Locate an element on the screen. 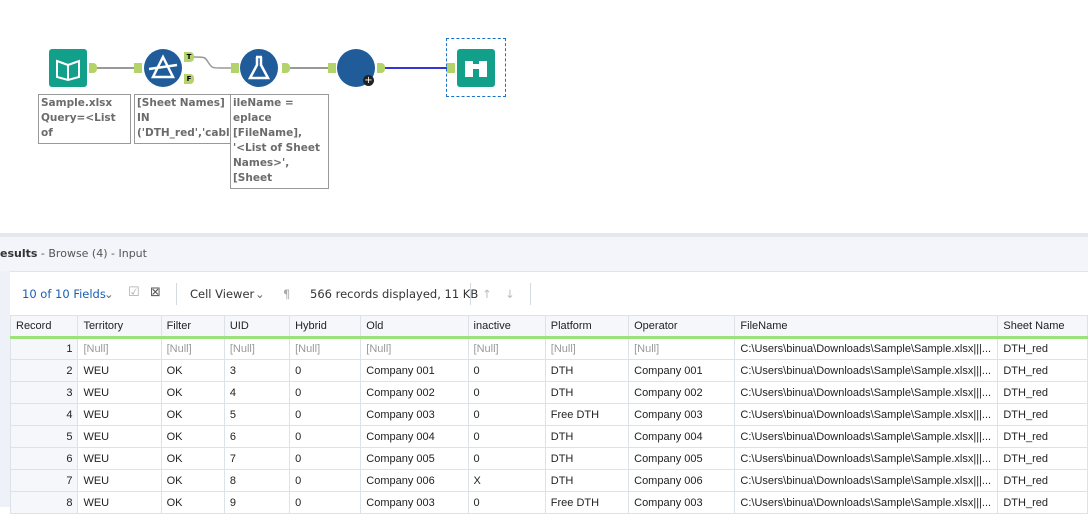 This screenshot has width=1088, height=514. filter-tool is located at coordinates (163, 68).